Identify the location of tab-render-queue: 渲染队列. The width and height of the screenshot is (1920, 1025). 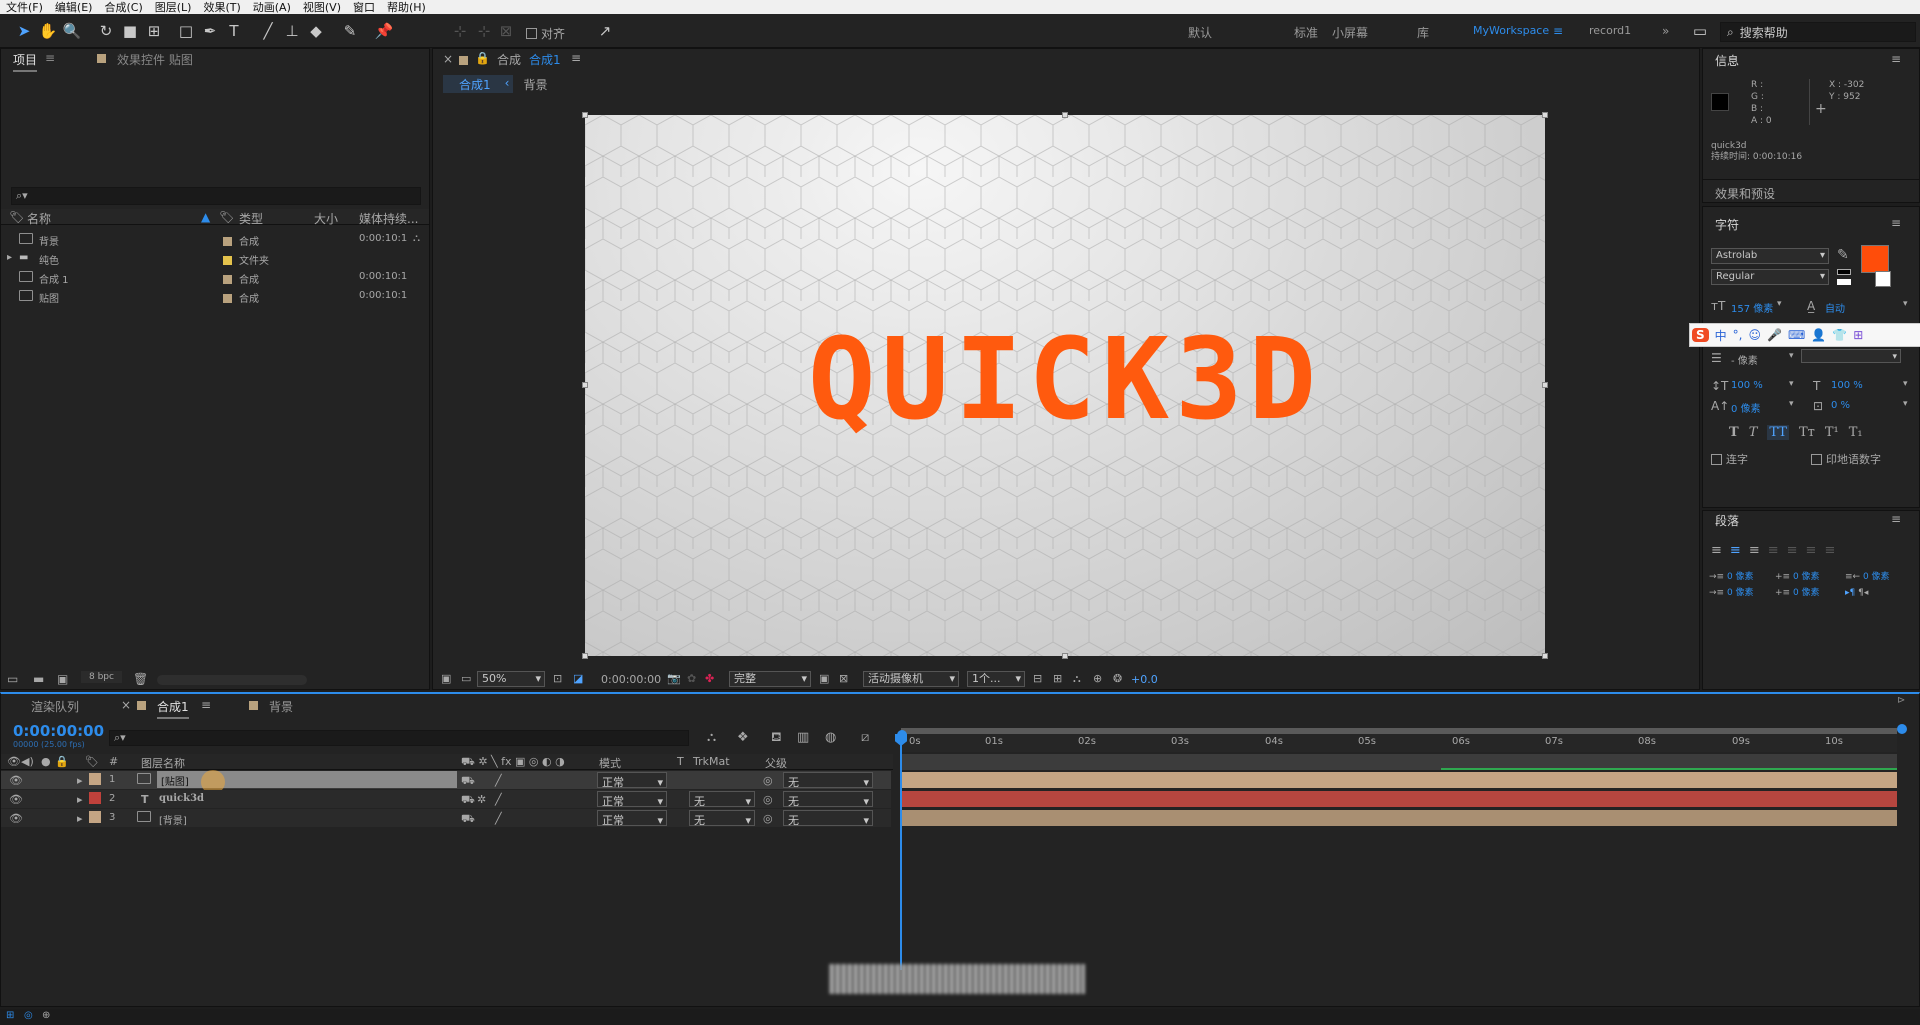
(55, 706).